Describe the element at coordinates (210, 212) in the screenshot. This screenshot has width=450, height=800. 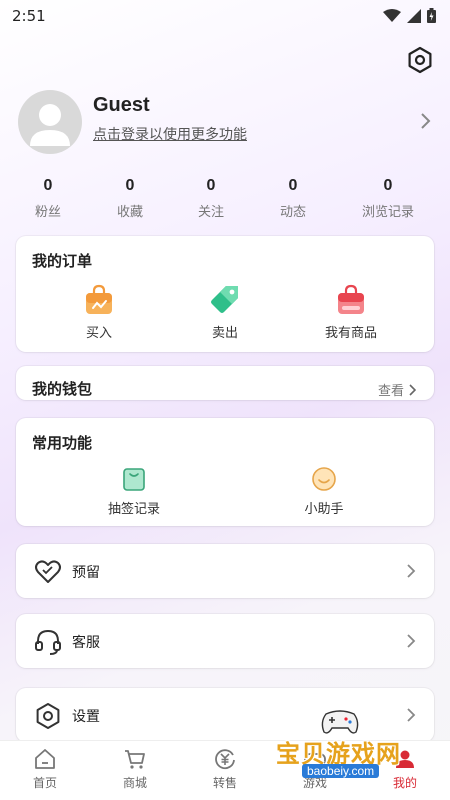
I see `stat-label: 关注` at that location.